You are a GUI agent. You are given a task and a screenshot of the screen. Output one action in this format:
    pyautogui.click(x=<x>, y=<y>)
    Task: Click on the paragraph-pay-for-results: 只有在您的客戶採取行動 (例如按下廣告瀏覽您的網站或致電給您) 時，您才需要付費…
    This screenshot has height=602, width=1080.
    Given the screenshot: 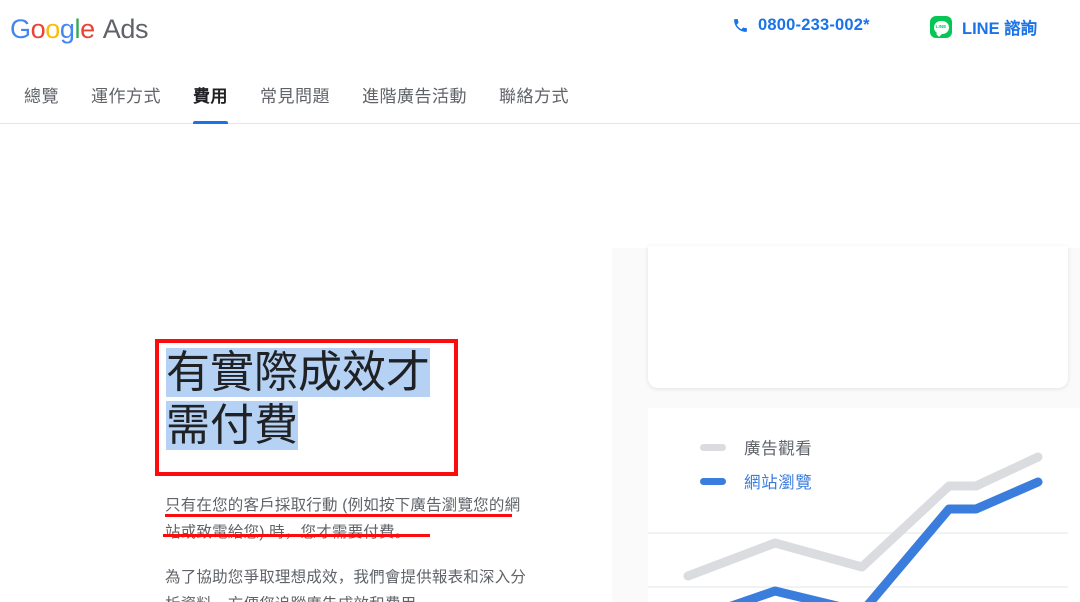 What is the action you would take?
    pyautogui.click(x=343, y=519)
    